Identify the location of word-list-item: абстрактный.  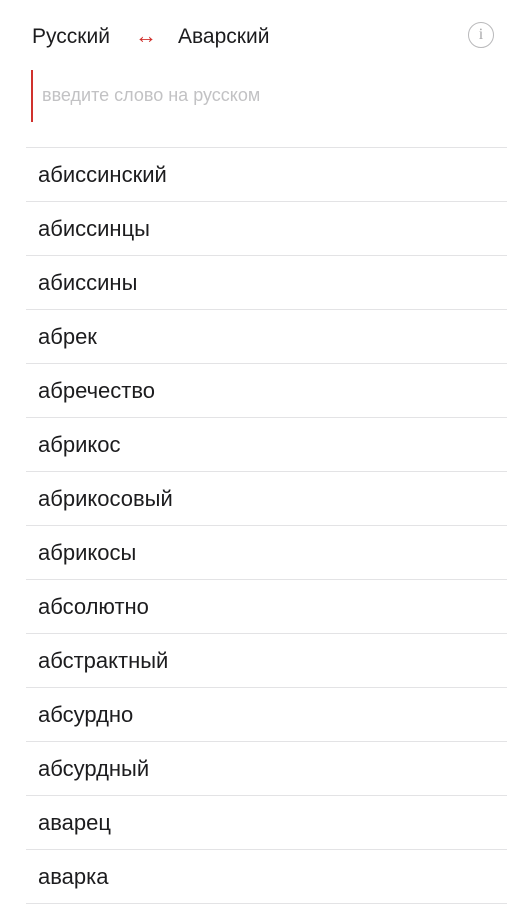
(266, 661).